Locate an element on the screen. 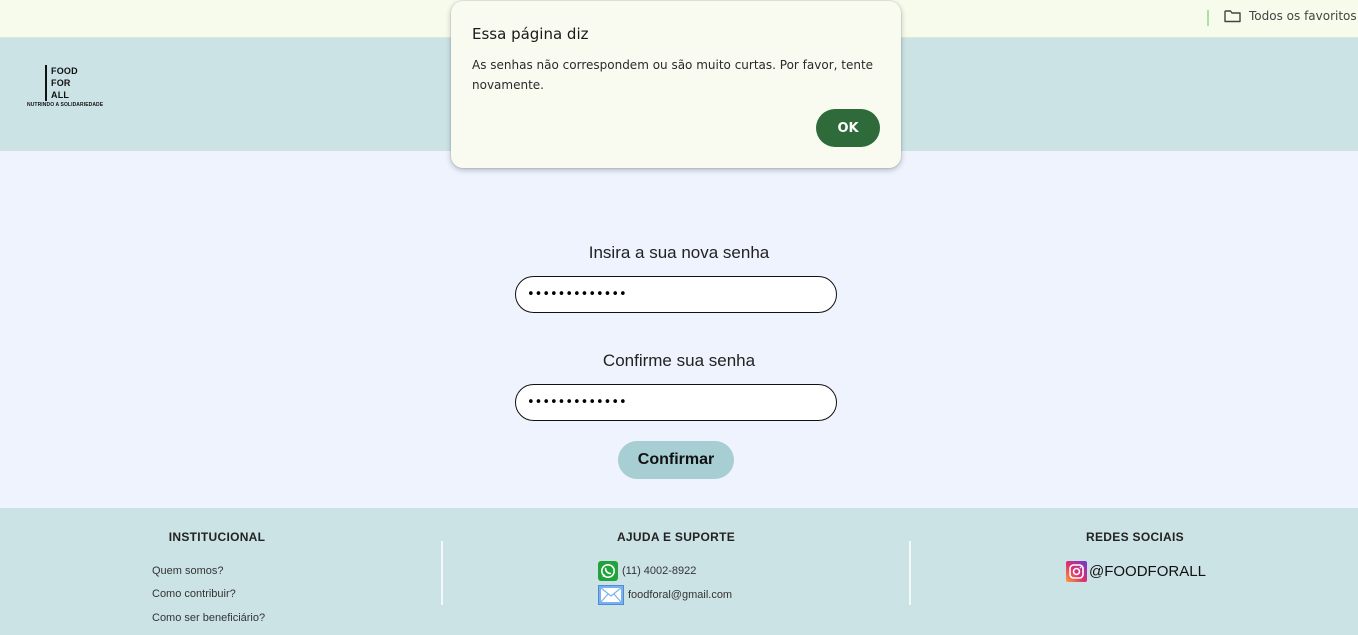 Image resolution: width=1358 pixels, height=635 pixels. instagram-icon is located at coordinates (1076, 571).